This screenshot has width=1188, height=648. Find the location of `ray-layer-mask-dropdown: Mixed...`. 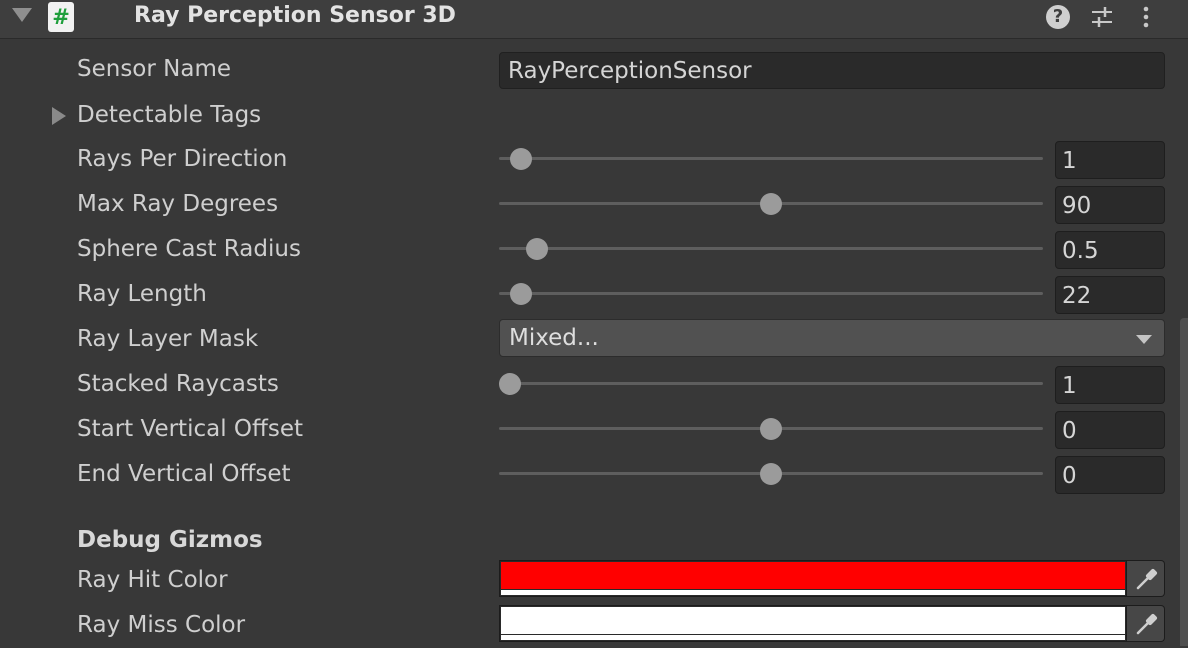

ray-layer-mask-dropdown: Mixed... is located at coordinates (832, 338).